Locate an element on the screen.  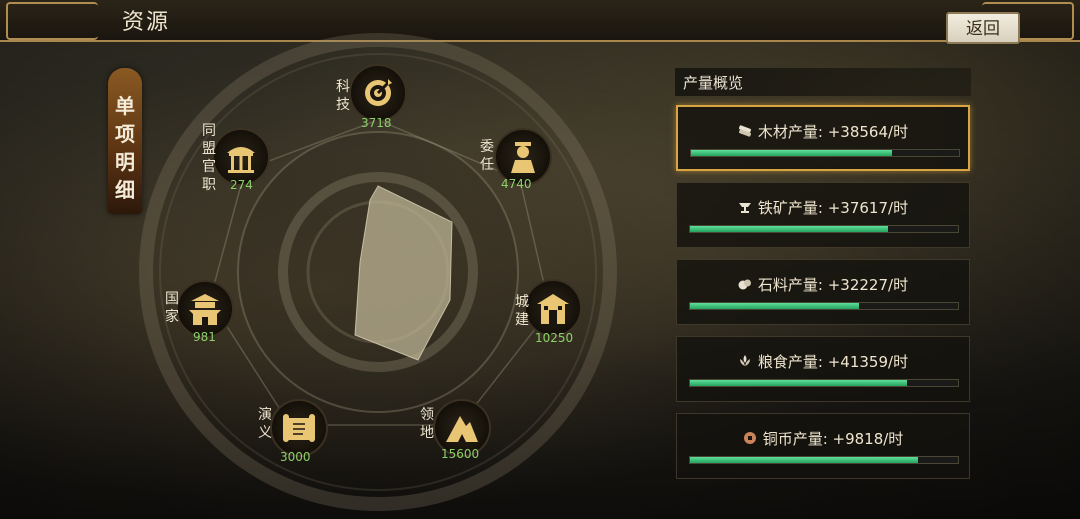
wheel-node-build is located at coordinates (553, 308).